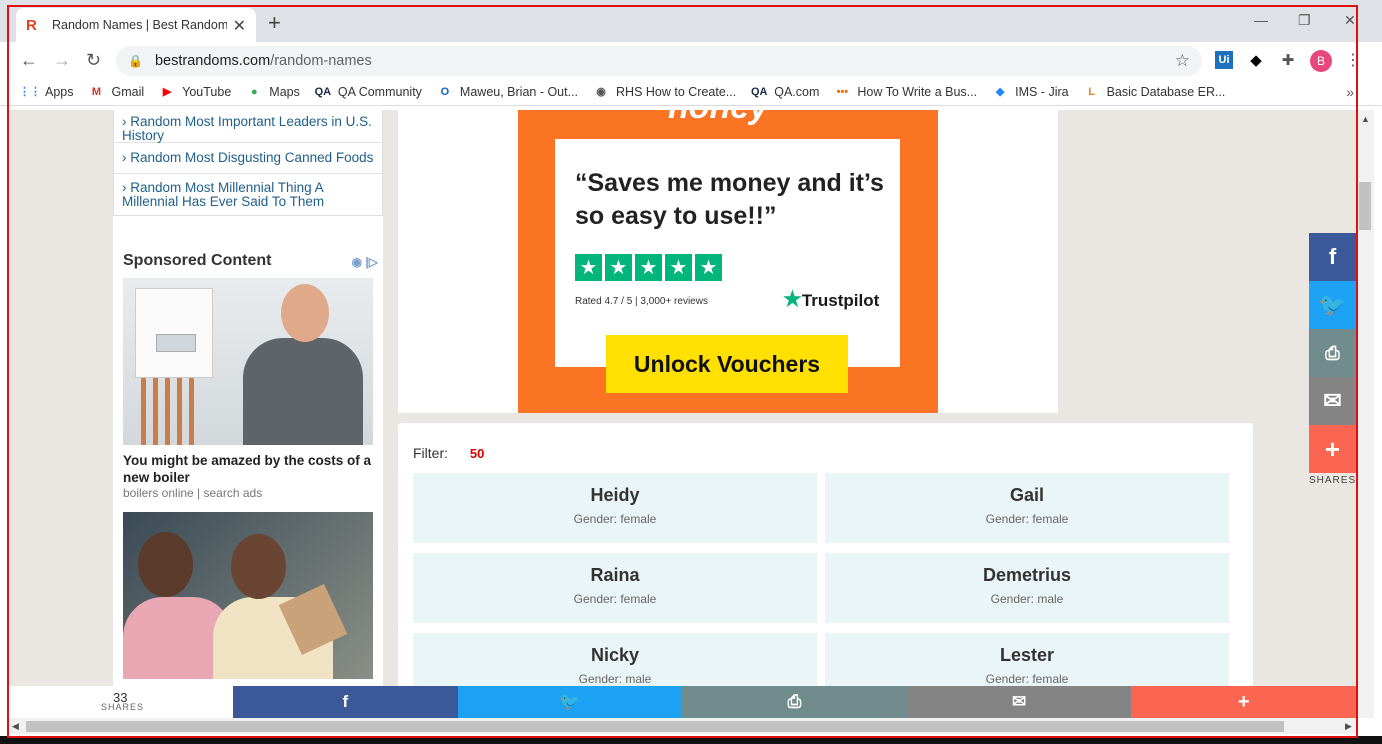 The image size is (1382, 744). I want to click on bookmarks-overflow-icon: », so click(1350, 92).